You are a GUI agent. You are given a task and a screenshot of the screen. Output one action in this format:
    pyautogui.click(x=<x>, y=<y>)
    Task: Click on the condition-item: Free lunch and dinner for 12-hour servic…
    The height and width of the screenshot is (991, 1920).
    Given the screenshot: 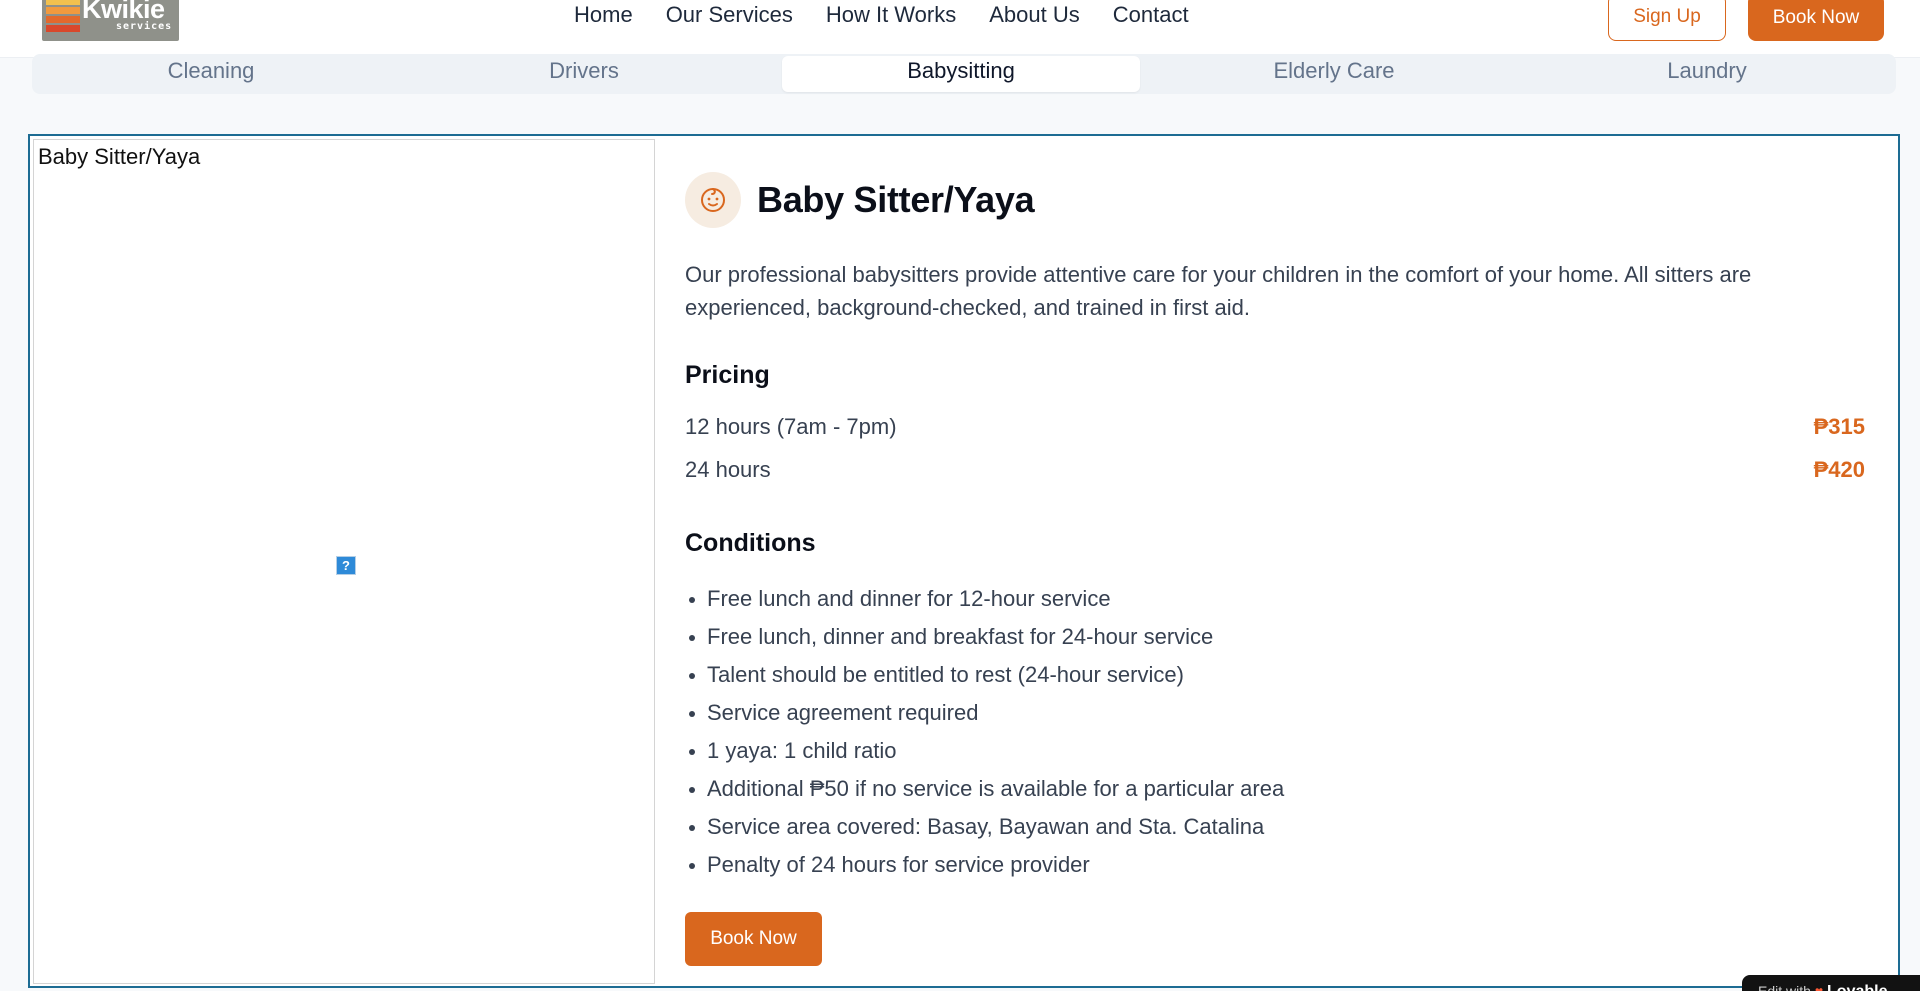 What is the action you would take?
    pyautogui.click(x=1275, y=599)
    